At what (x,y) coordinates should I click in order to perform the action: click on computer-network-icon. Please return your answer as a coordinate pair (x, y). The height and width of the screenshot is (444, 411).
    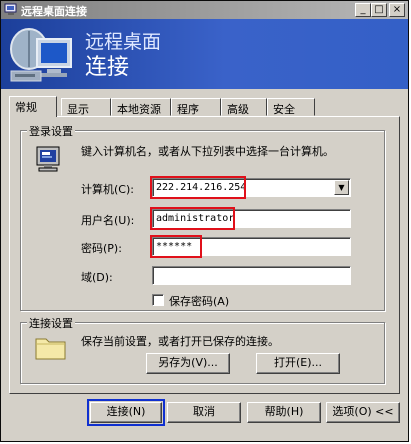
    Looking at the image, I should click on (41, 55).